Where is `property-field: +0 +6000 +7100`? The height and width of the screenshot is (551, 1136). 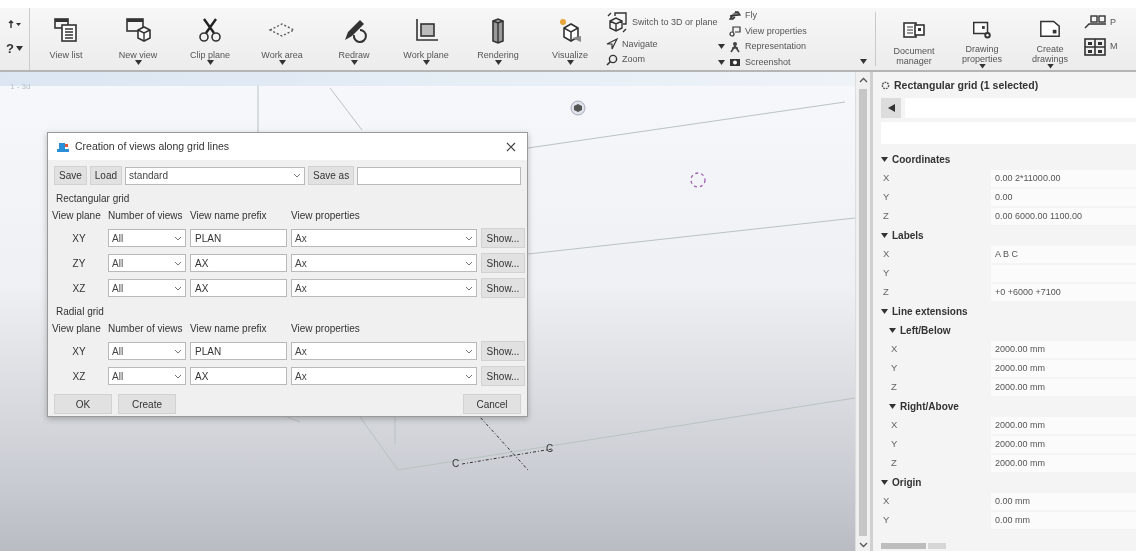 property-field: +0 +6000 +7100 is located at coordinates (1063, 292).